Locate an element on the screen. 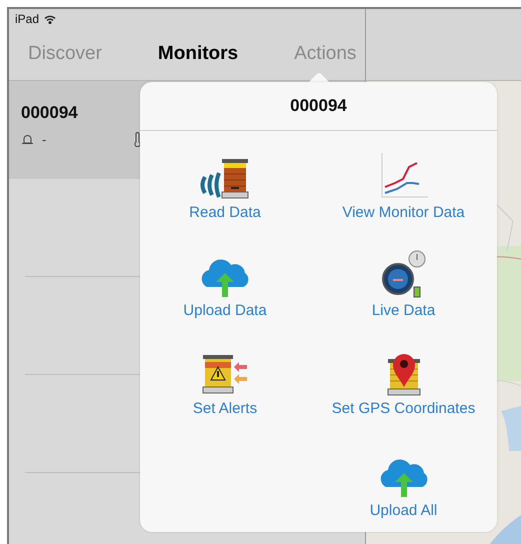 This screenshot has width=521, height=544. action-button: Read Data is located at coordinates (225, 180).